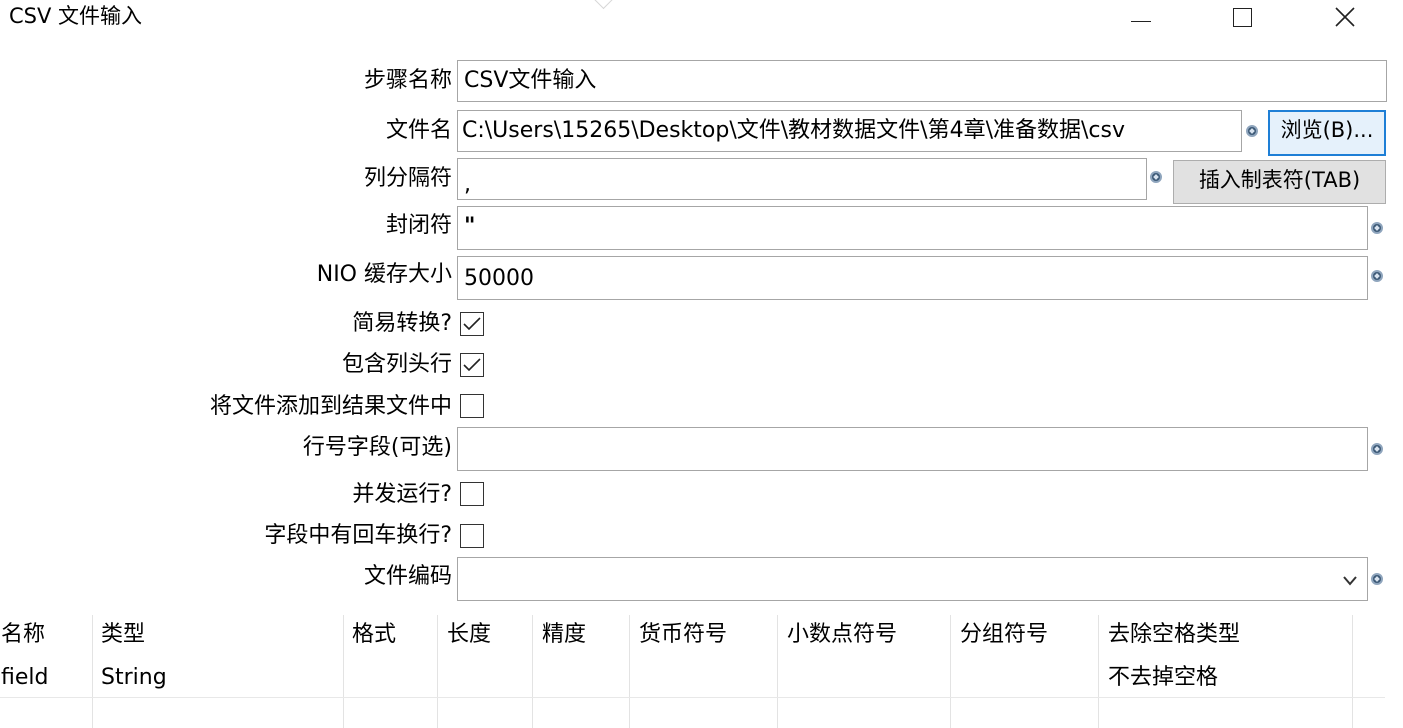 The width and height of the screenshot is (1403, 728). What do you see at coordinates (402, 323) in the screenshot?
I see `lazy-conversion-label: 简易转换?` at bounding box center [402, 323].